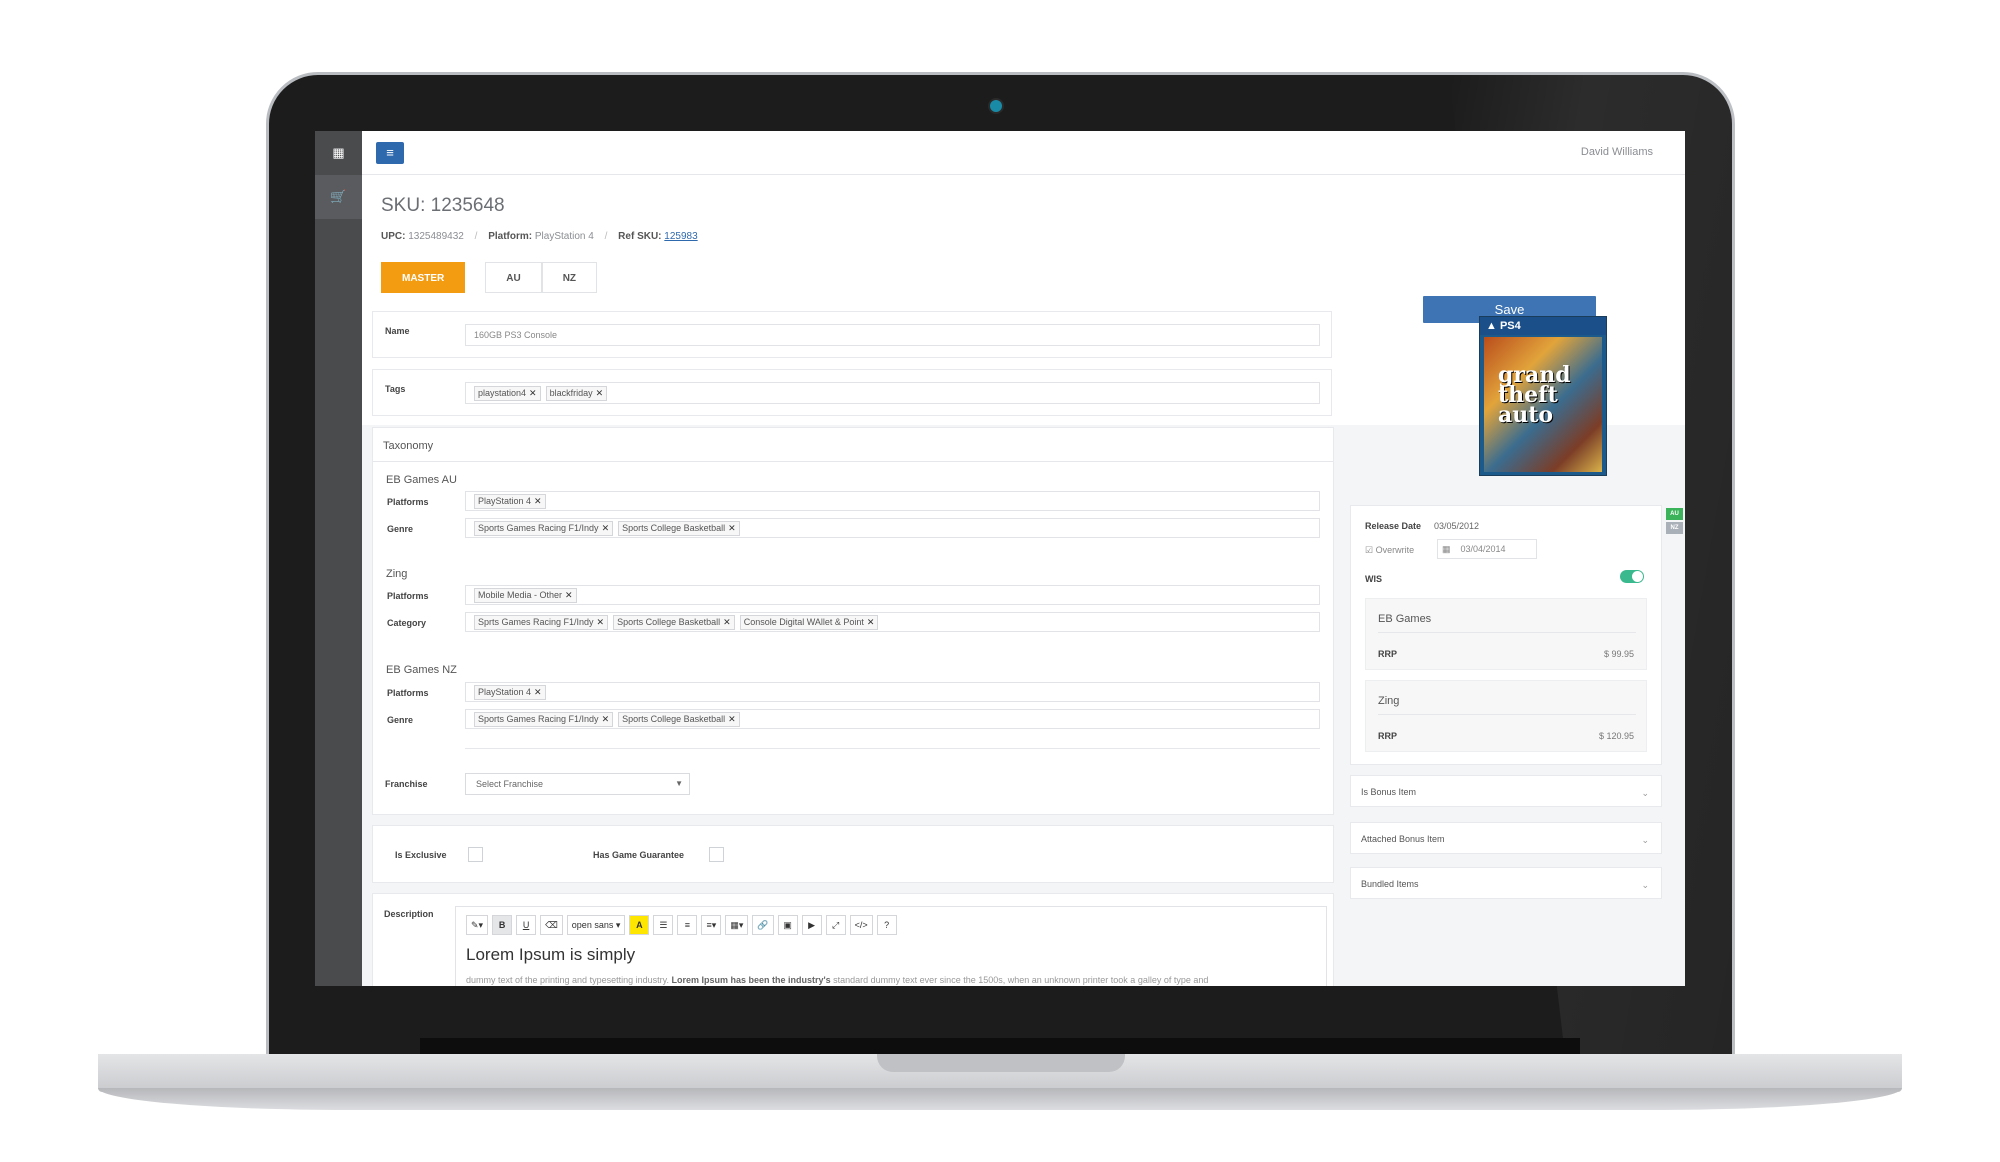 This screenshot has height=1162, width=2000. I want to click on help-icon: ?, so click(886, 925).